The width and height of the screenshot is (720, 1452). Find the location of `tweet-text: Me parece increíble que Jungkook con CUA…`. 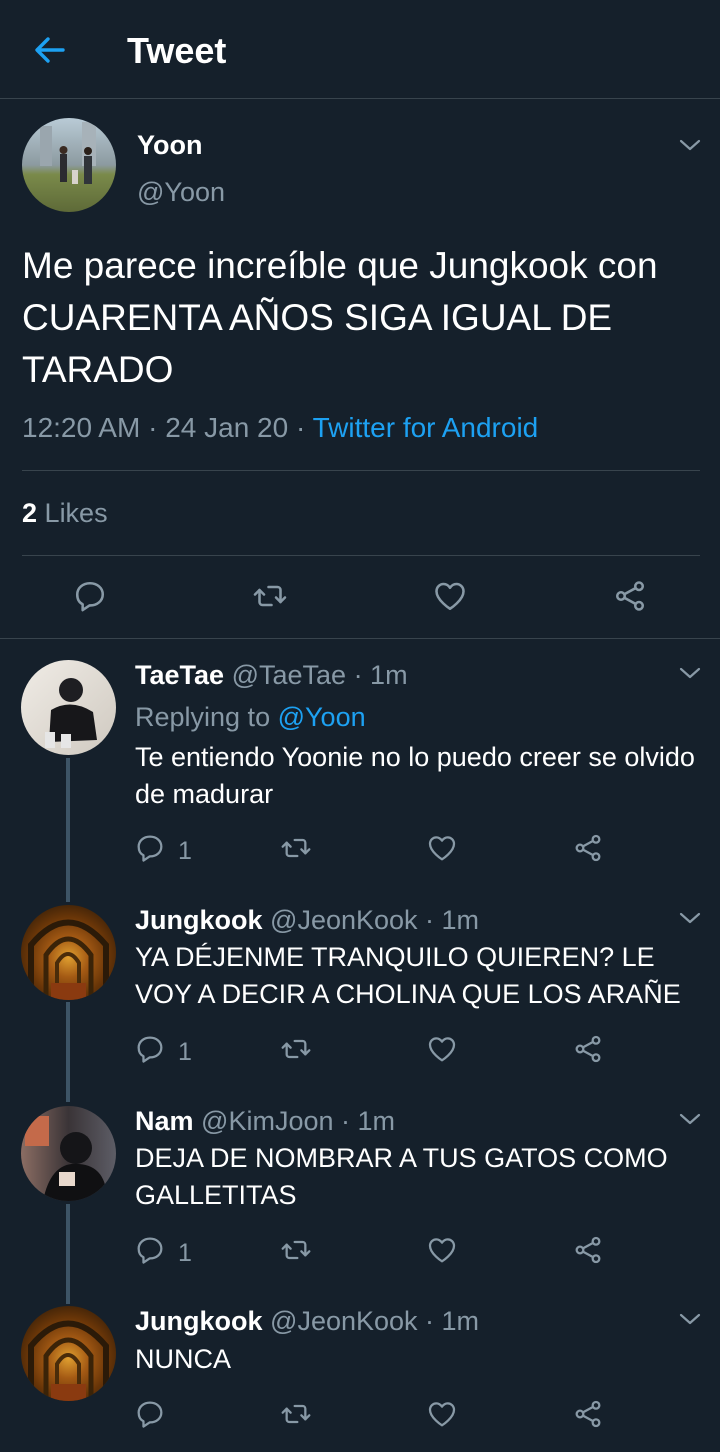

tweet-text: Me parece increíble que Jungkook con CUA… is located at coordinates (340, 317).